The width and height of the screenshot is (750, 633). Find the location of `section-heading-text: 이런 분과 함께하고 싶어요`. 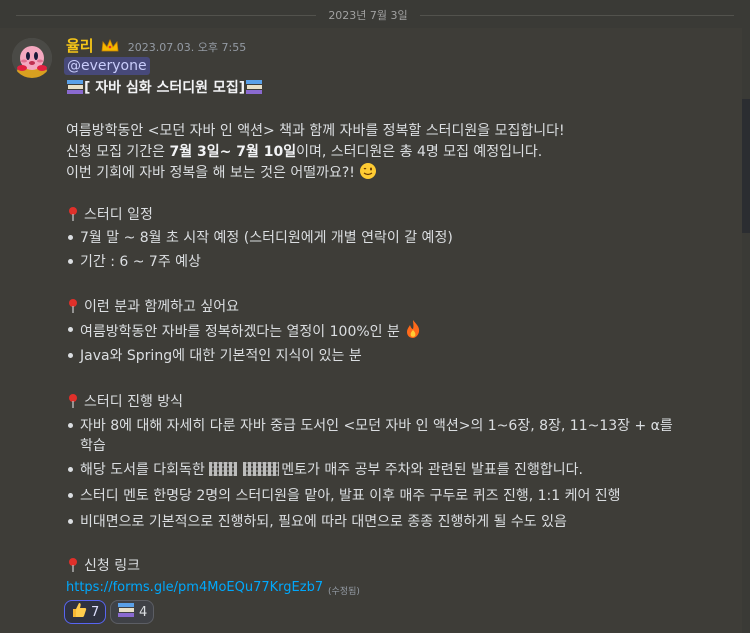

section-heading-text: 이런 분과 함께하고 싶어요 is located at coordinates (162, 307).